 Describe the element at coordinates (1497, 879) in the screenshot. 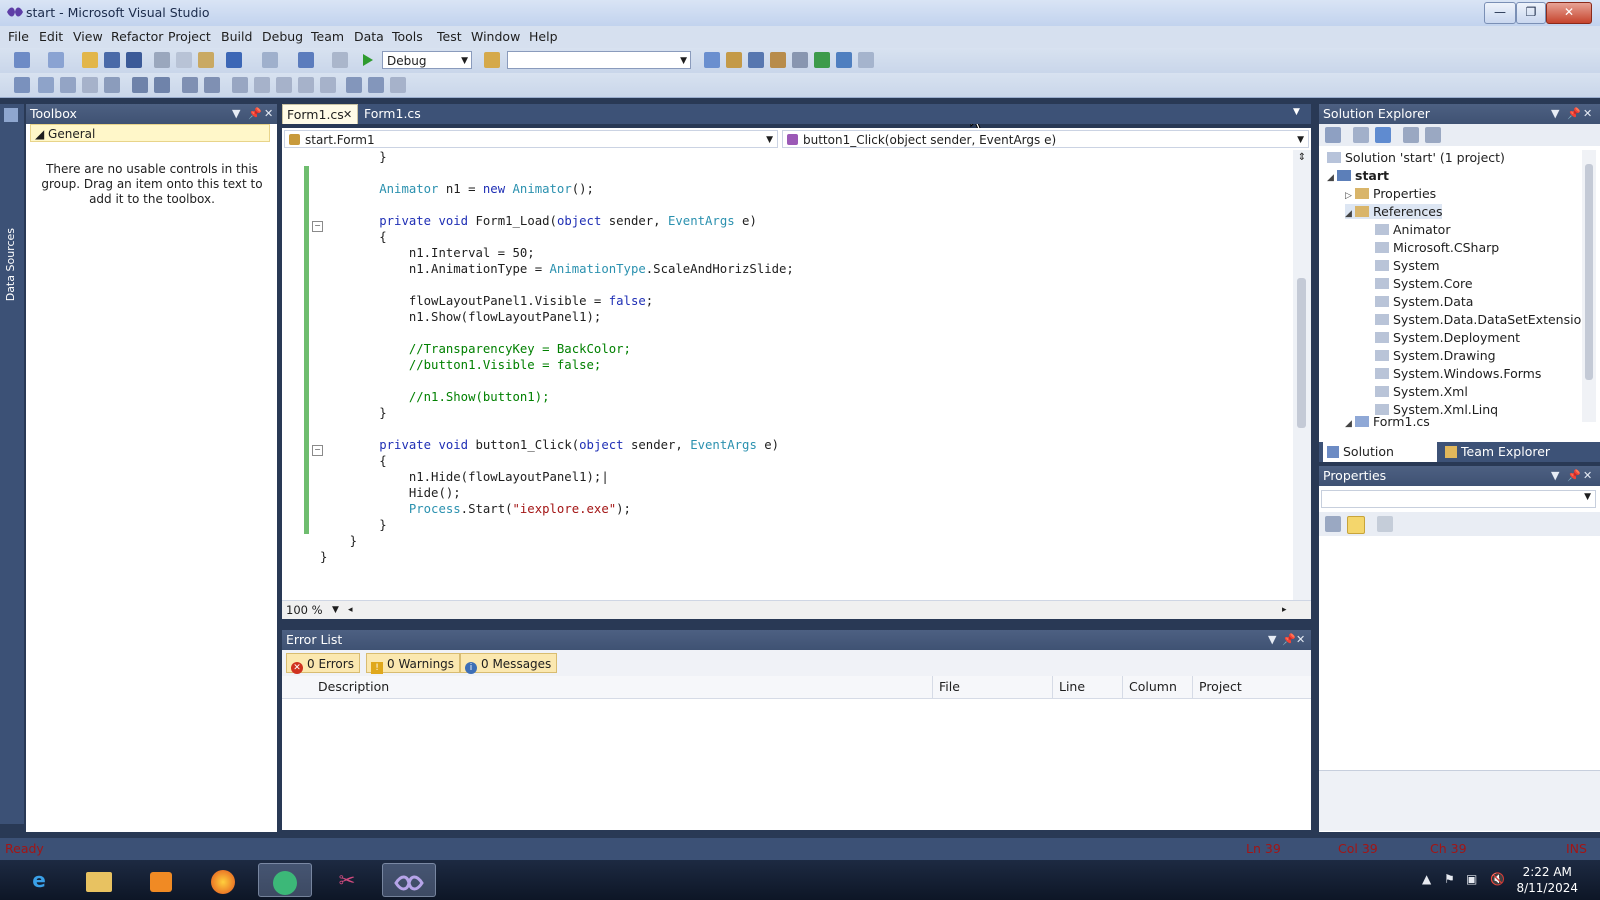

I see `volume-muted-icon: 🔇` at that location.